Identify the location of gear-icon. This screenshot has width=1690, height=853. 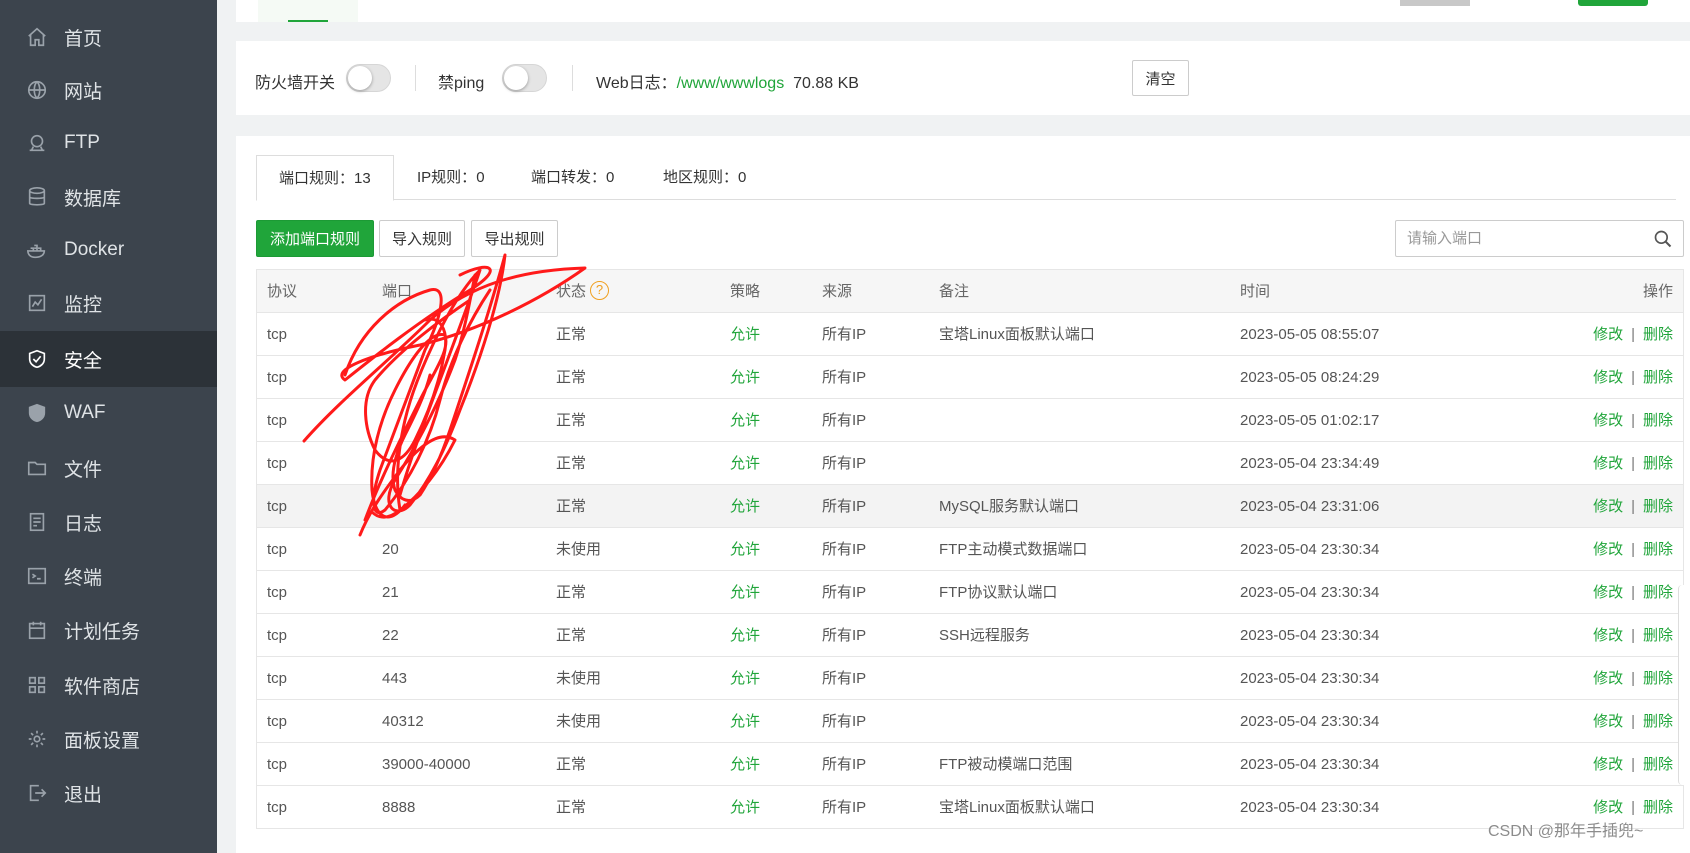
(37, 739).